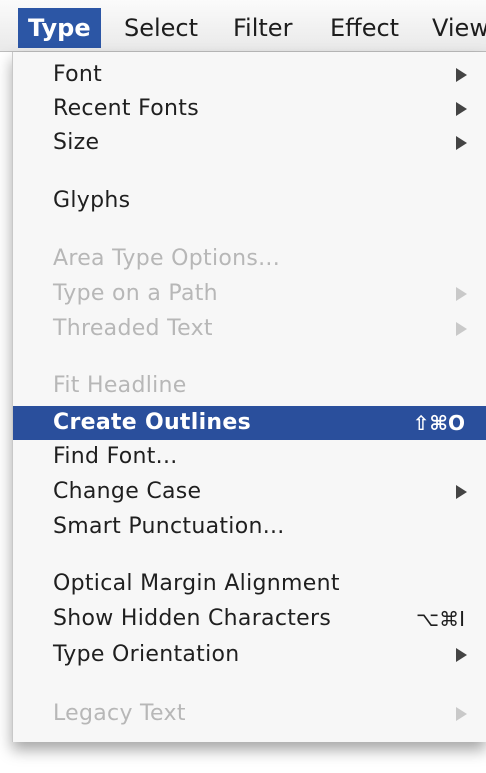 This screenshot has height=773, width=486. Describe the element at coordinates (459, 28) in the screenshot. I see `menu-view: View` at that location.